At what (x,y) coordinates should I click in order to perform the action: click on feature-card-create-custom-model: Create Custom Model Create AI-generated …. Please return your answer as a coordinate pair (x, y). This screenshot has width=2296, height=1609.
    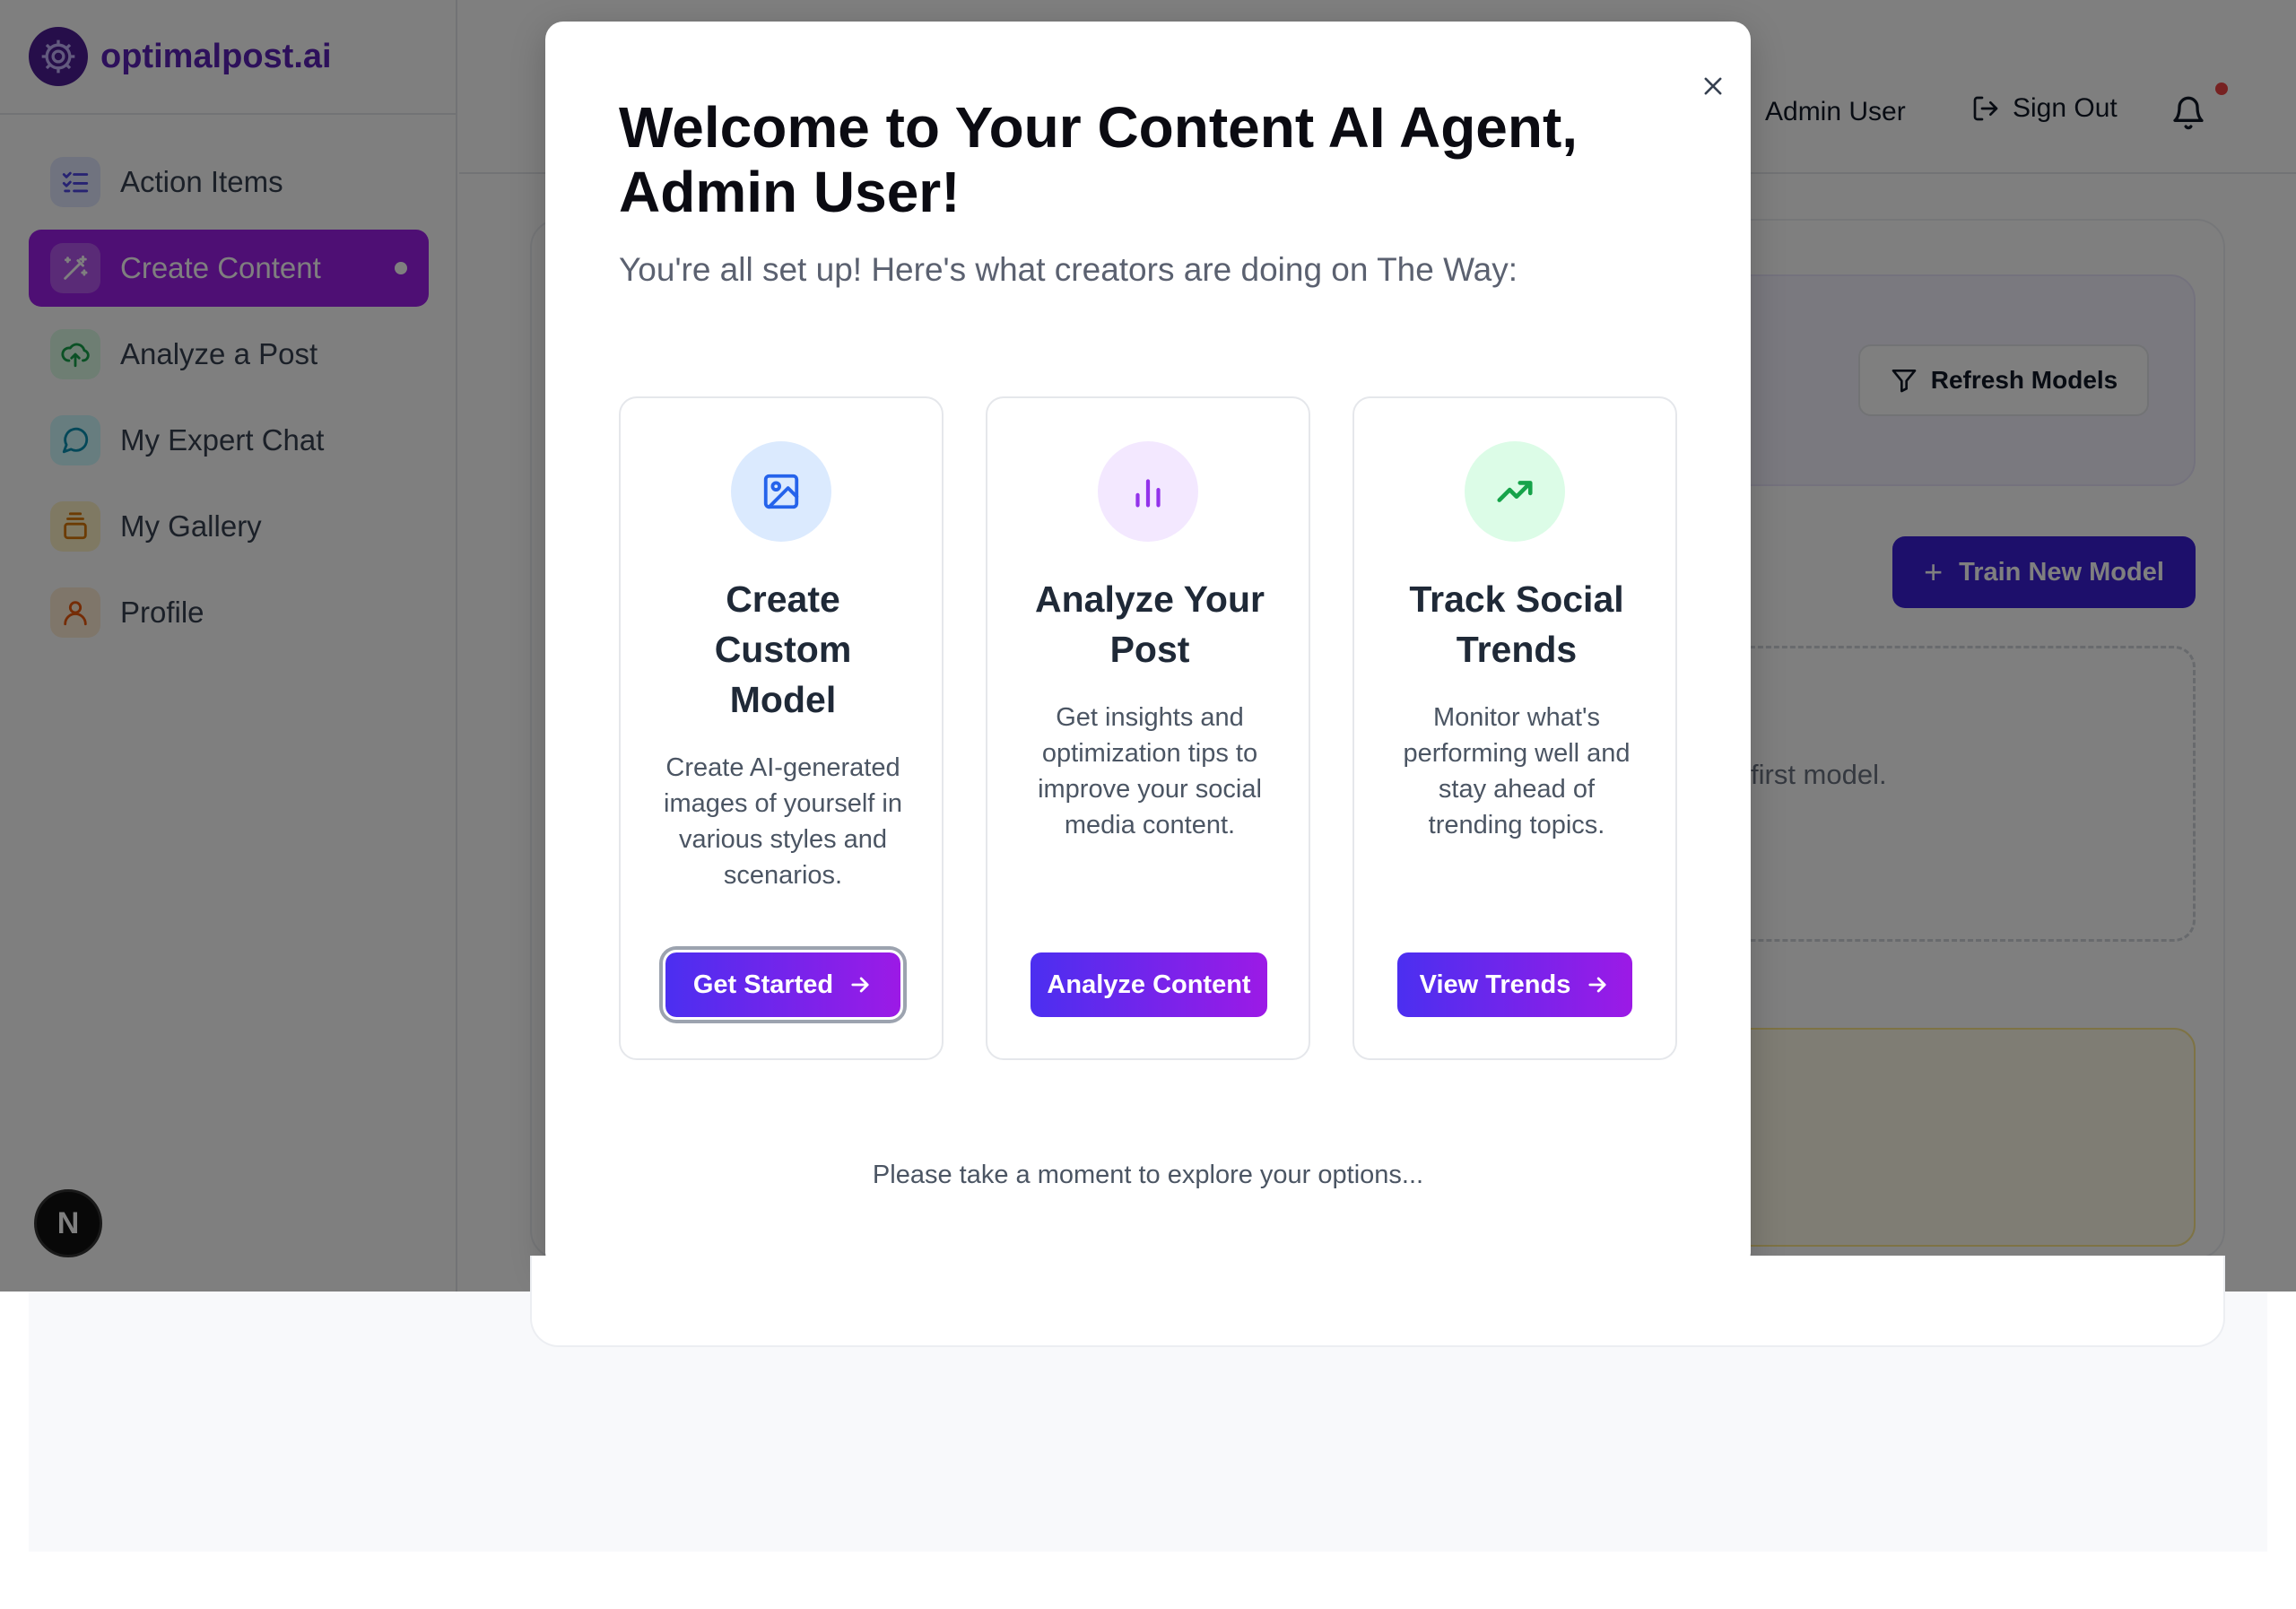
    Looking at the image, I should click on (781, 728).